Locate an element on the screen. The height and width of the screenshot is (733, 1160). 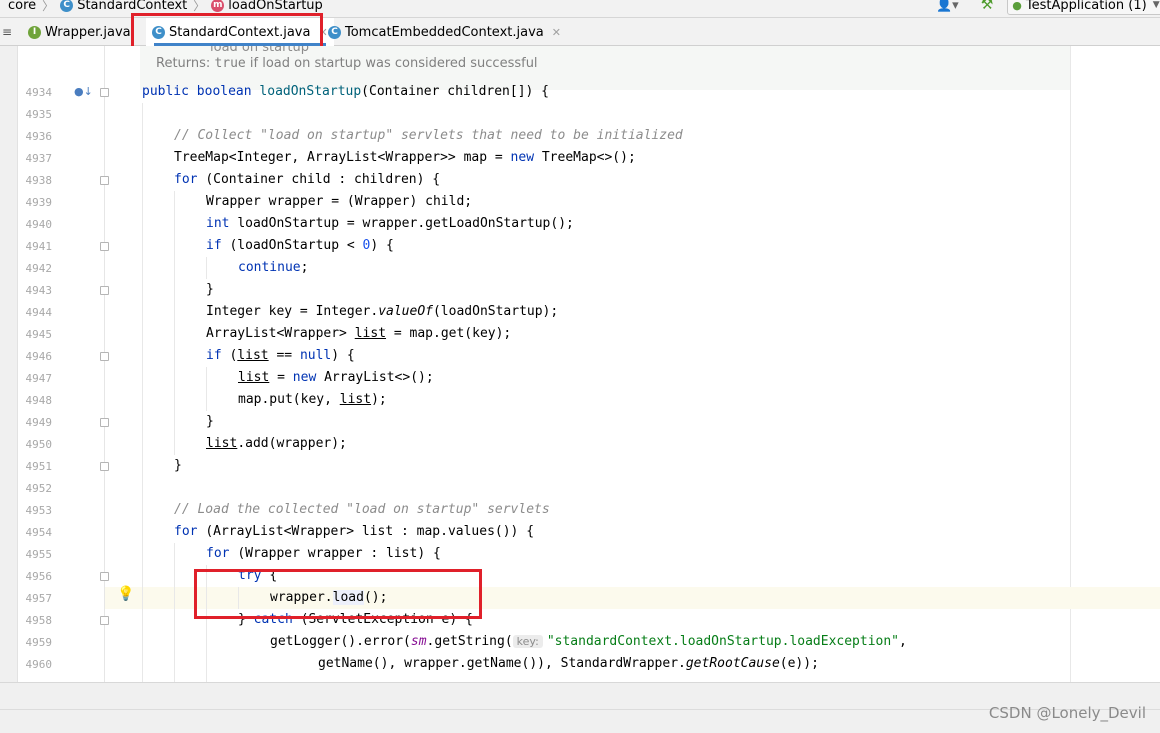
implementing-method-icon: ●↓ is located at coordinates (83, 91).